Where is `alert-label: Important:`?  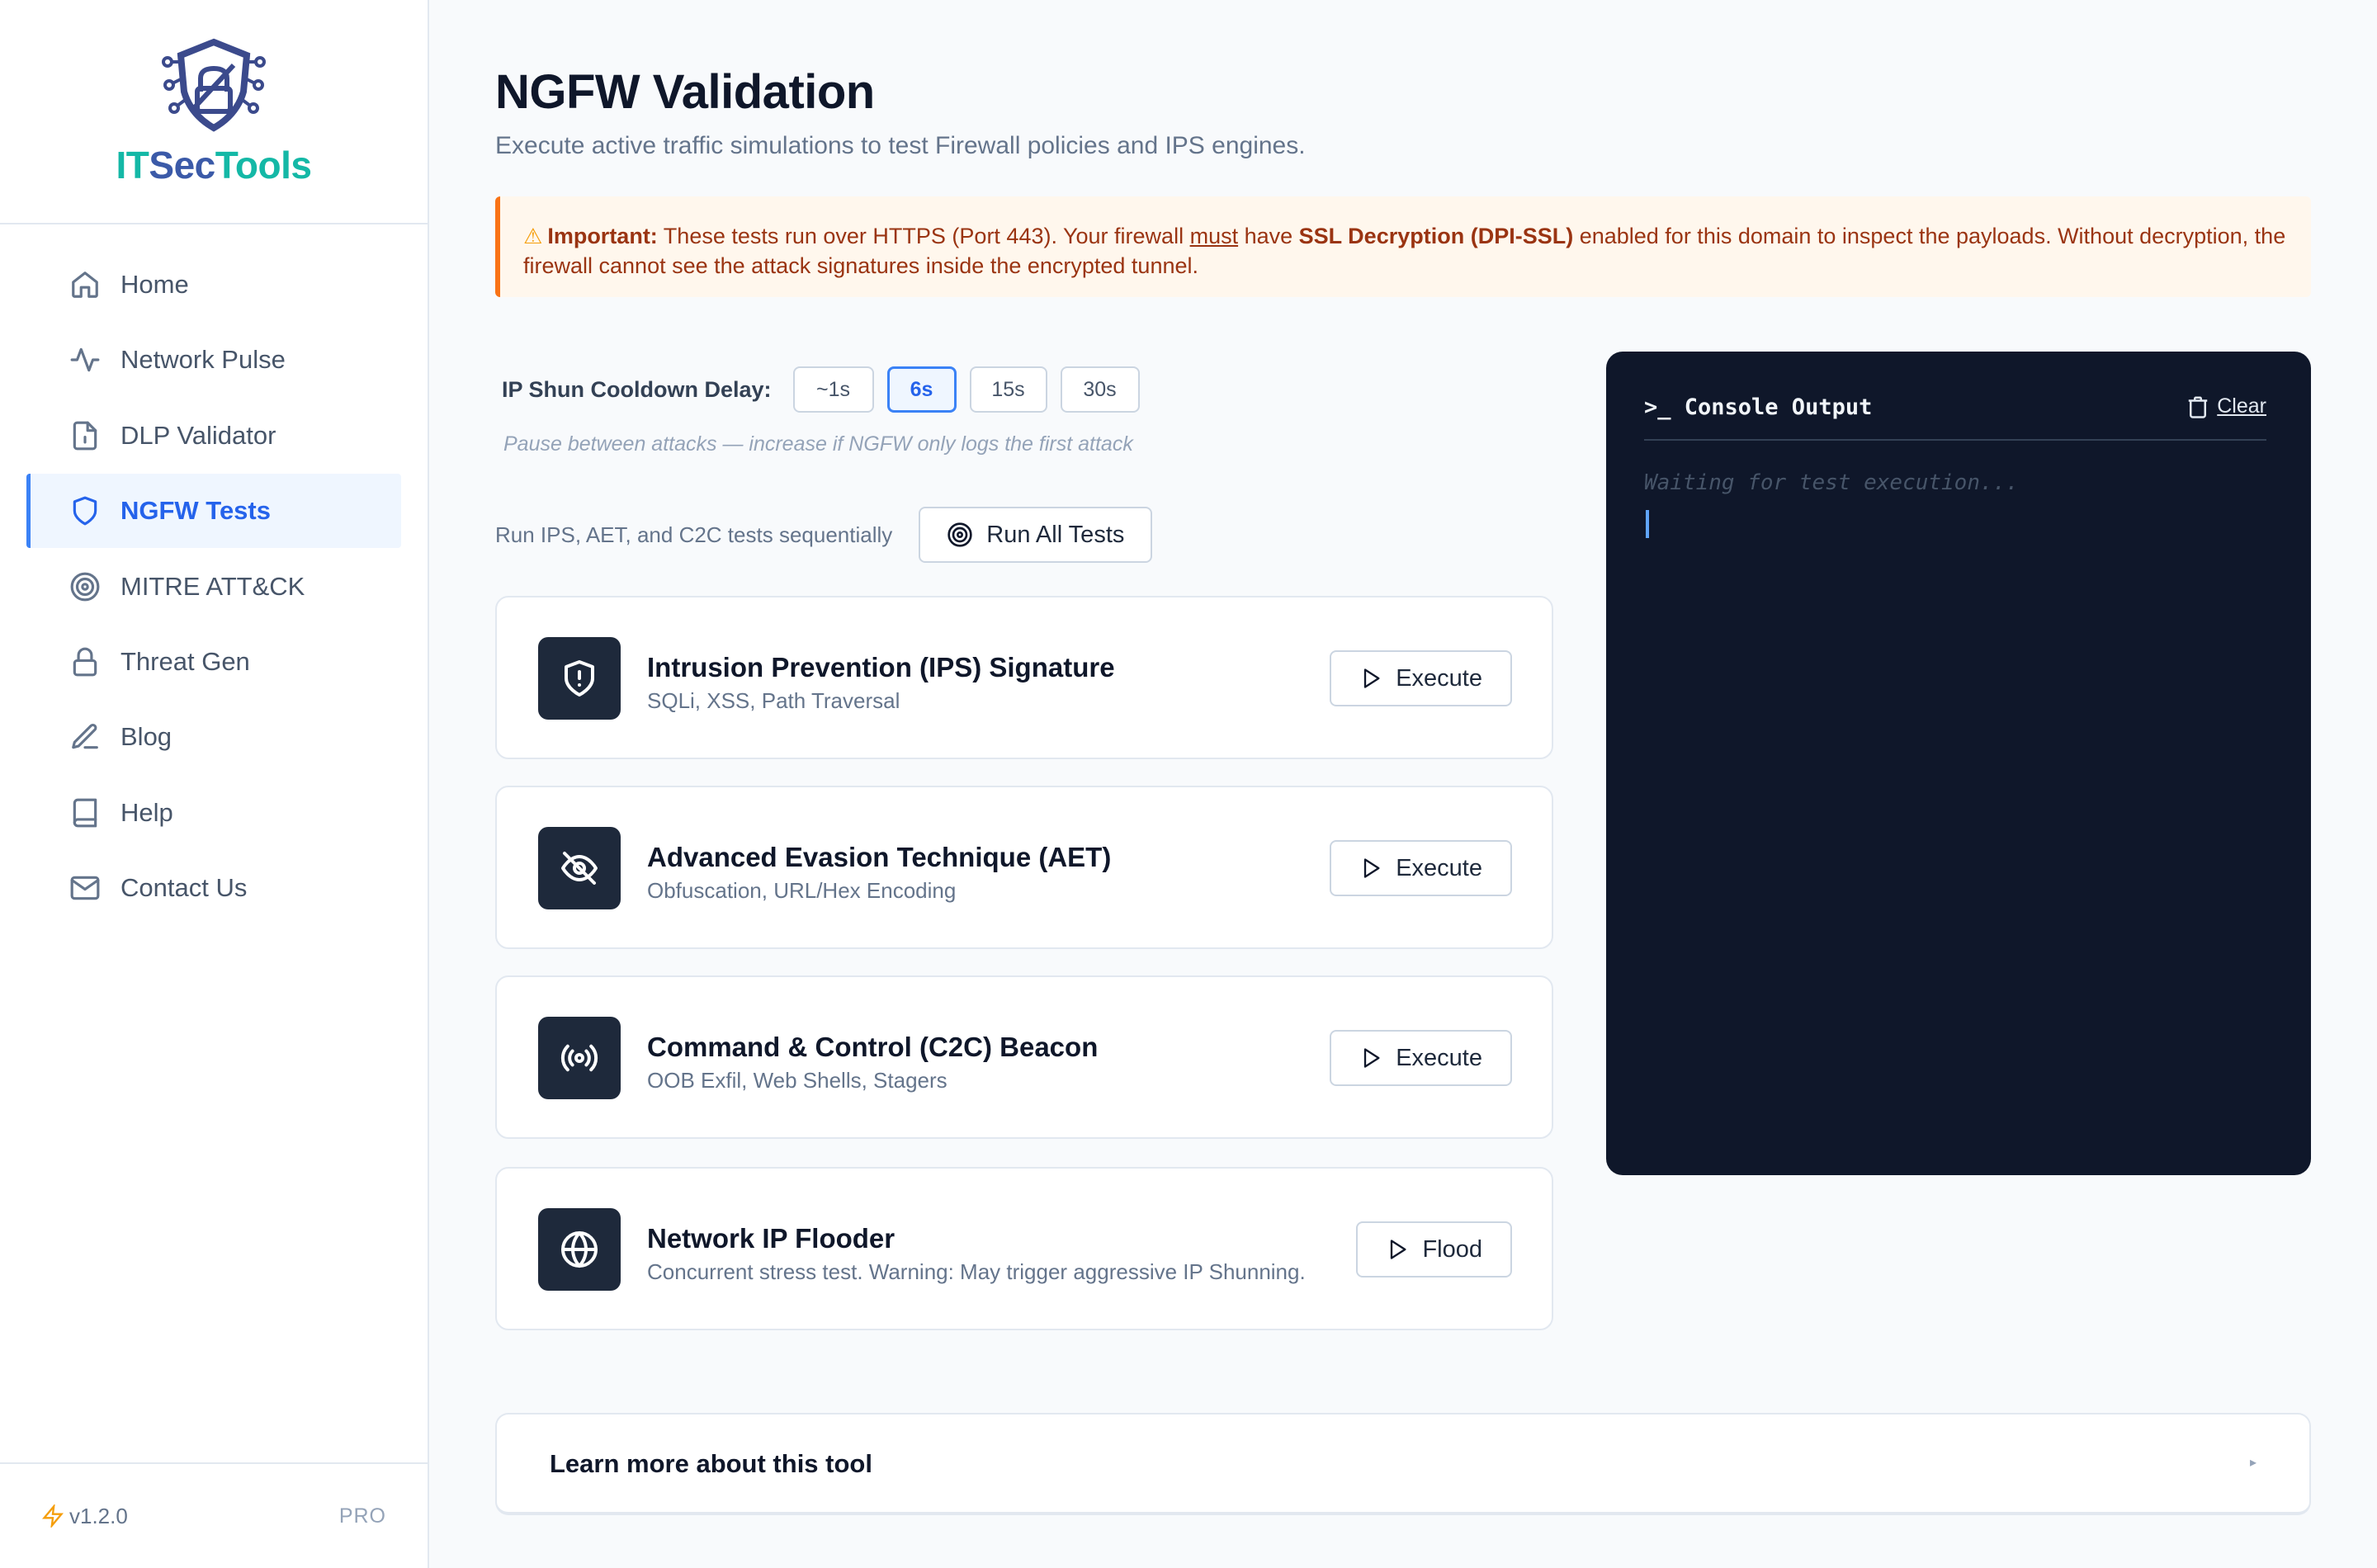
alert-label: Important: is located at coordinates (602, 236).